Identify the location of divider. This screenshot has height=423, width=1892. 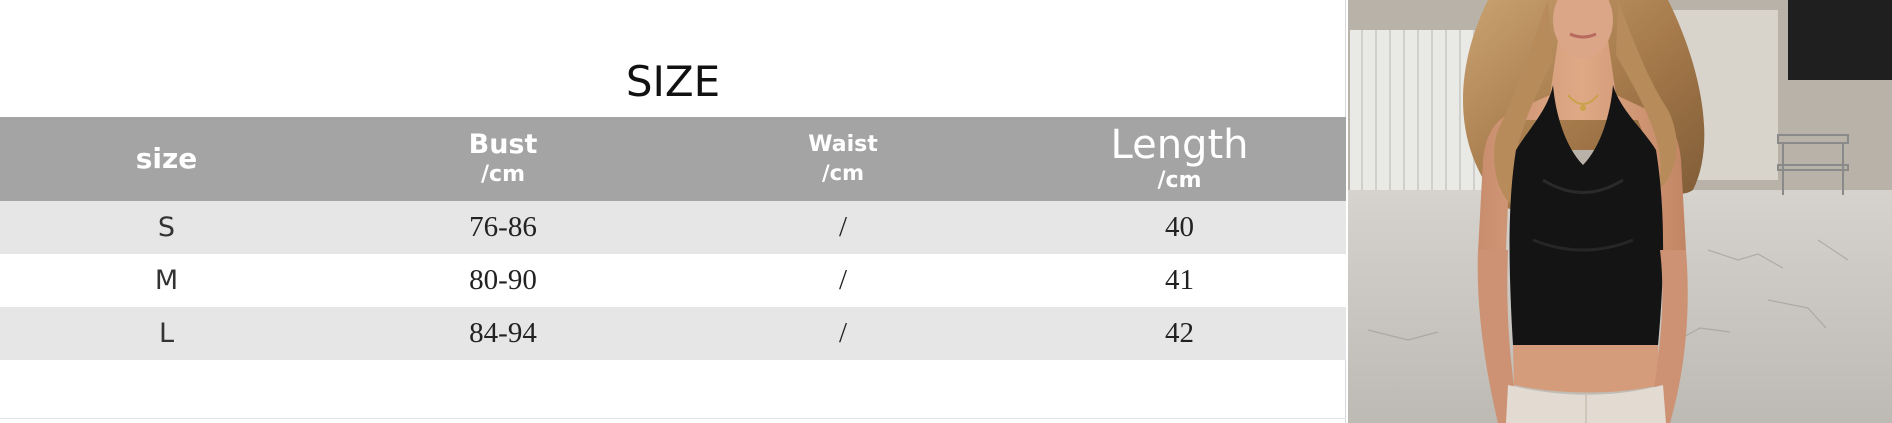
(673, 418).